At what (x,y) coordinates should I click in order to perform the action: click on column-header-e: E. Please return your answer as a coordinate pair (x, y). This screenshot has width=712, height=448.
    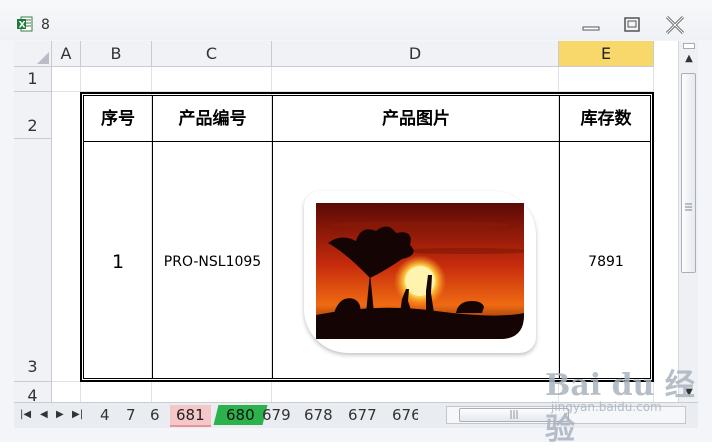
    Looking at the image, I should click on (606, 54).